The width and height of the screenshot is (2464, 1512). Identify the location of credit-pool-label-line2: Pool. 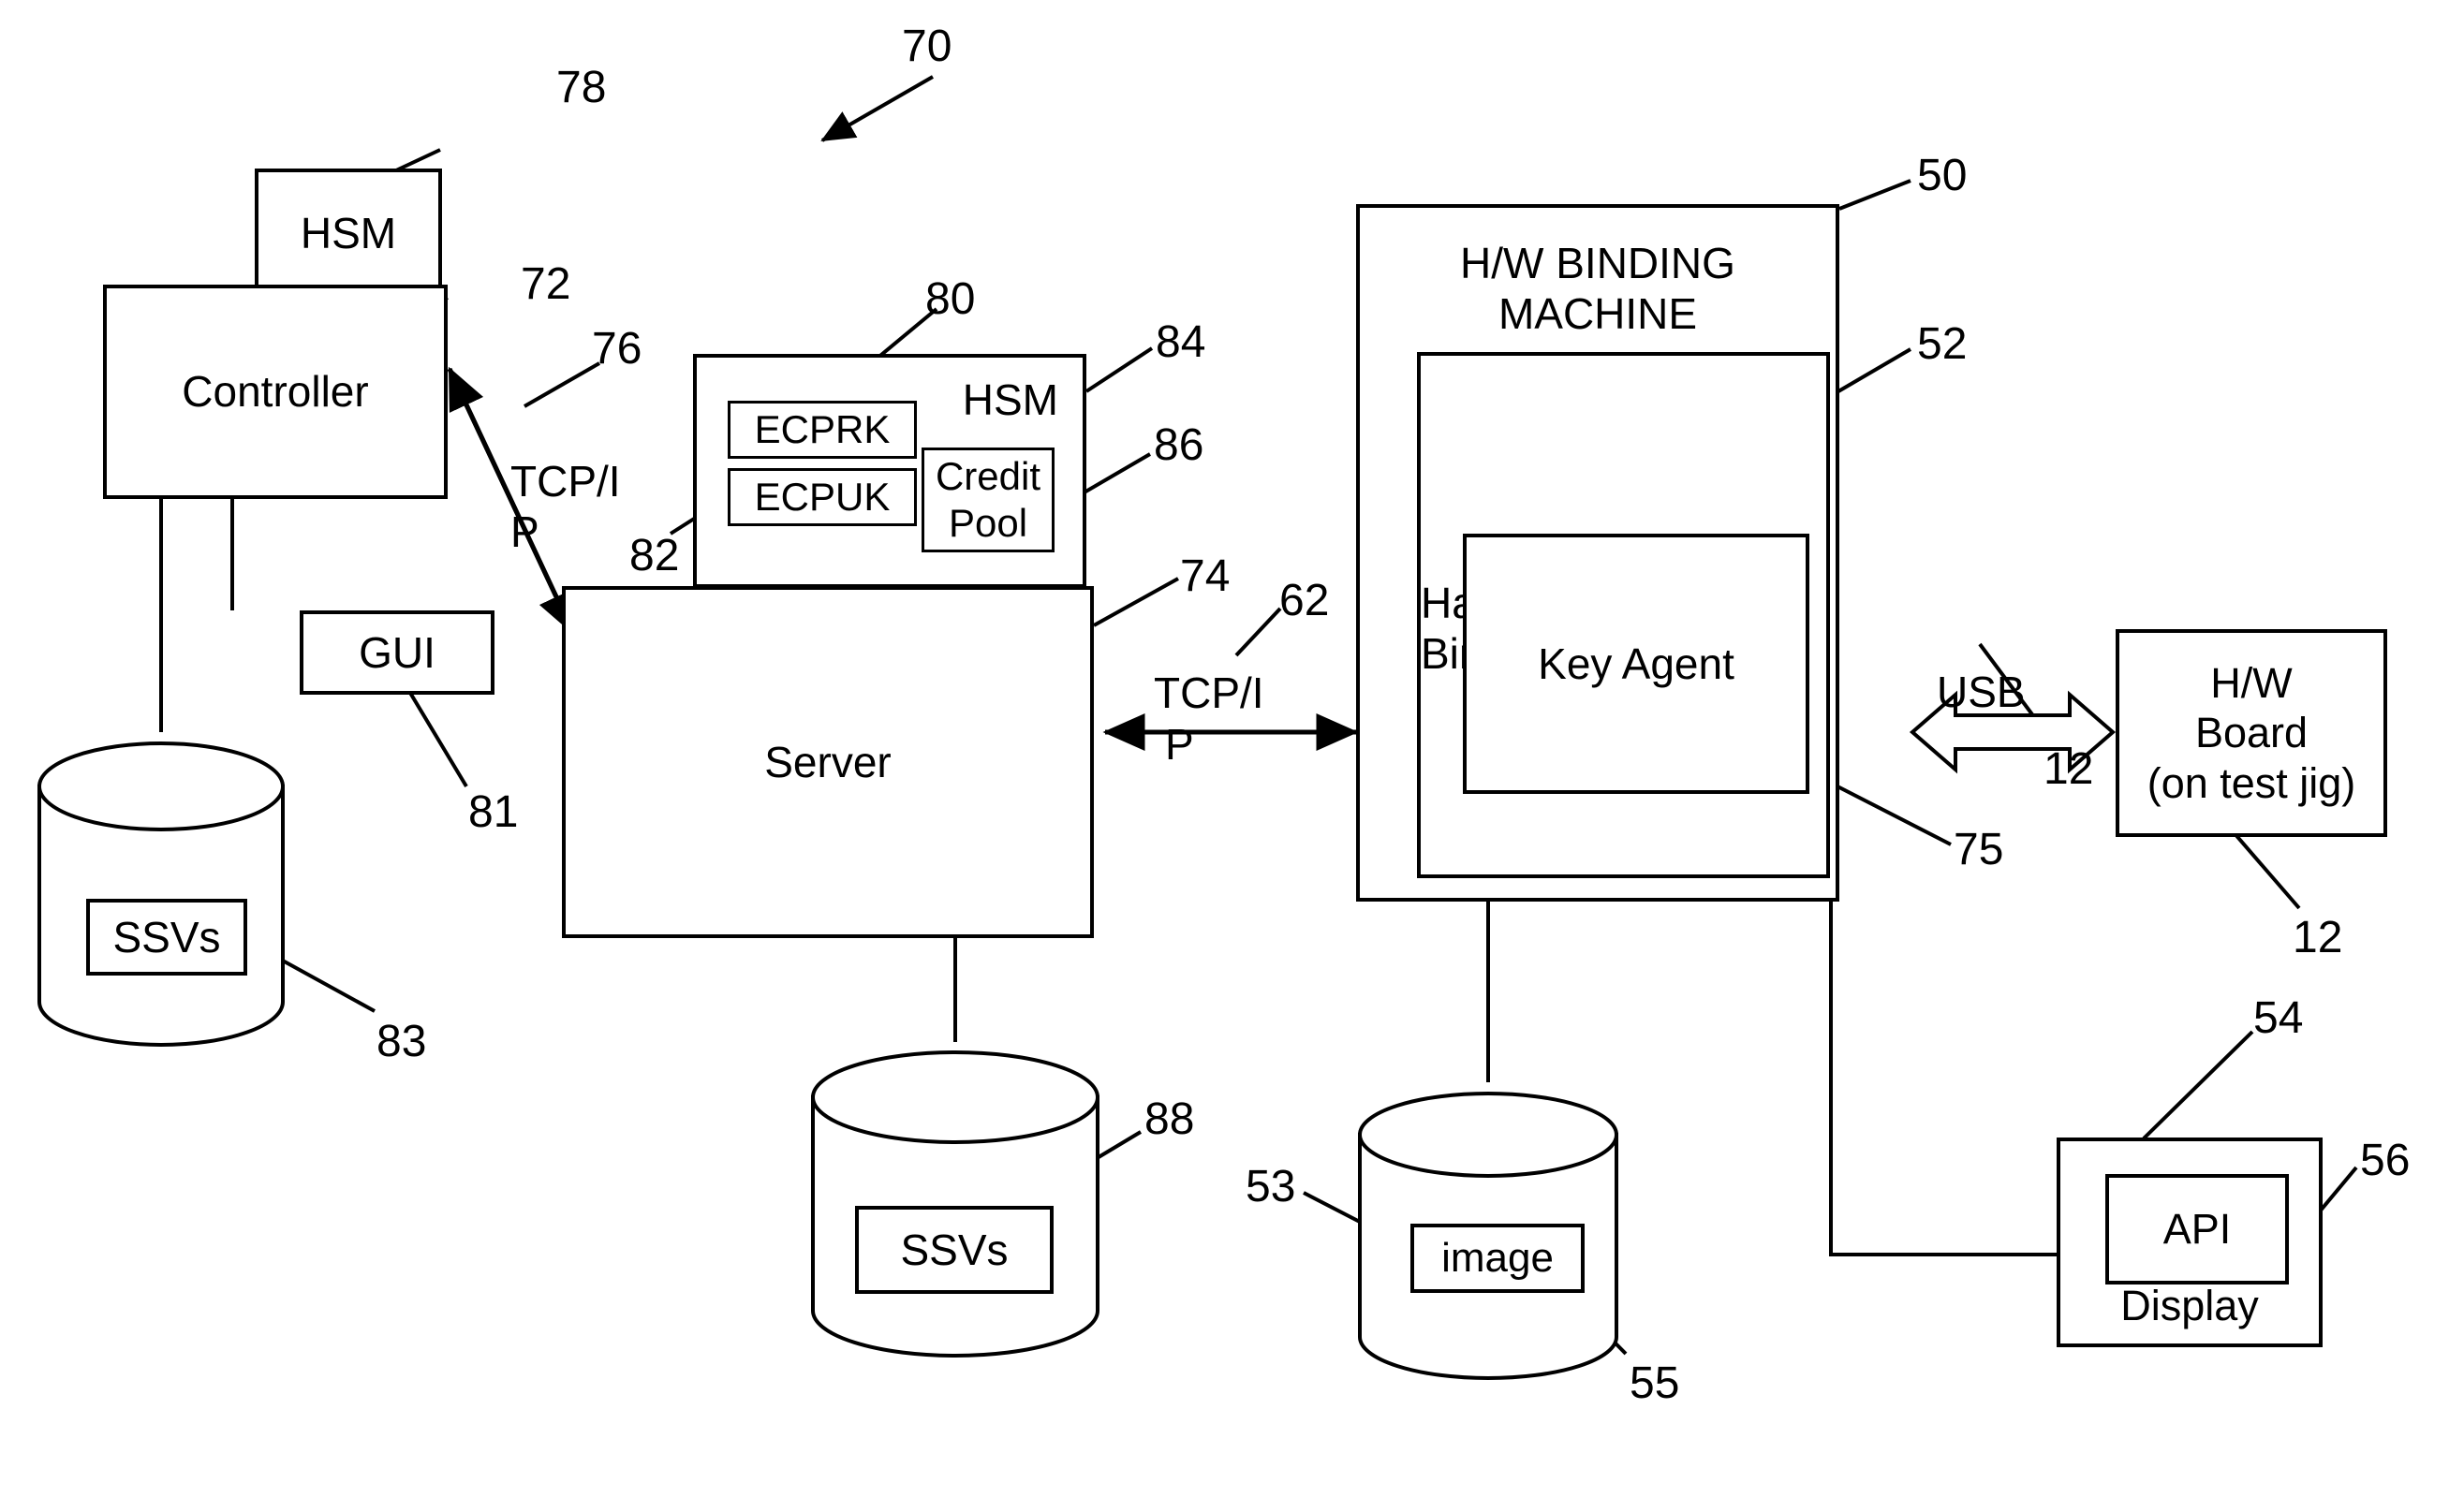
(988, 523).